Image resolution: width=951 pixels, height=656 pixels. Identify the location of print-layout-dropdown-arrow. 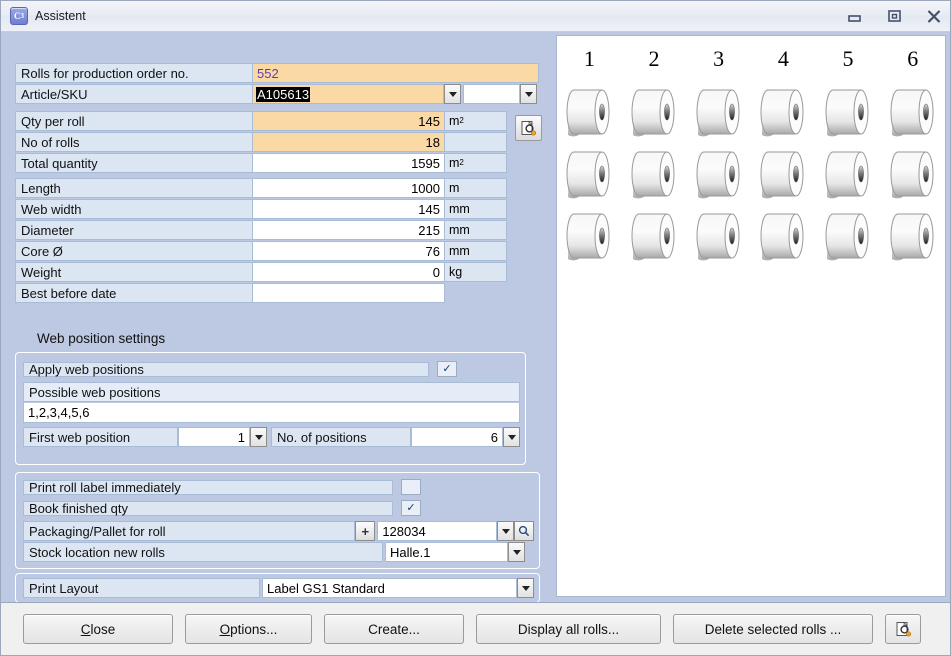
(525, 588).